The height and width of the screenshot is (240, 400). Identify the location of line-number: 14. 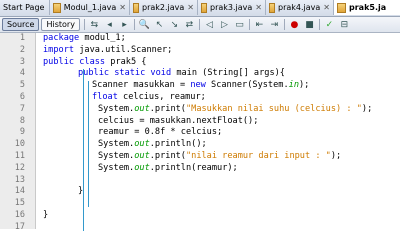
(19, 191).